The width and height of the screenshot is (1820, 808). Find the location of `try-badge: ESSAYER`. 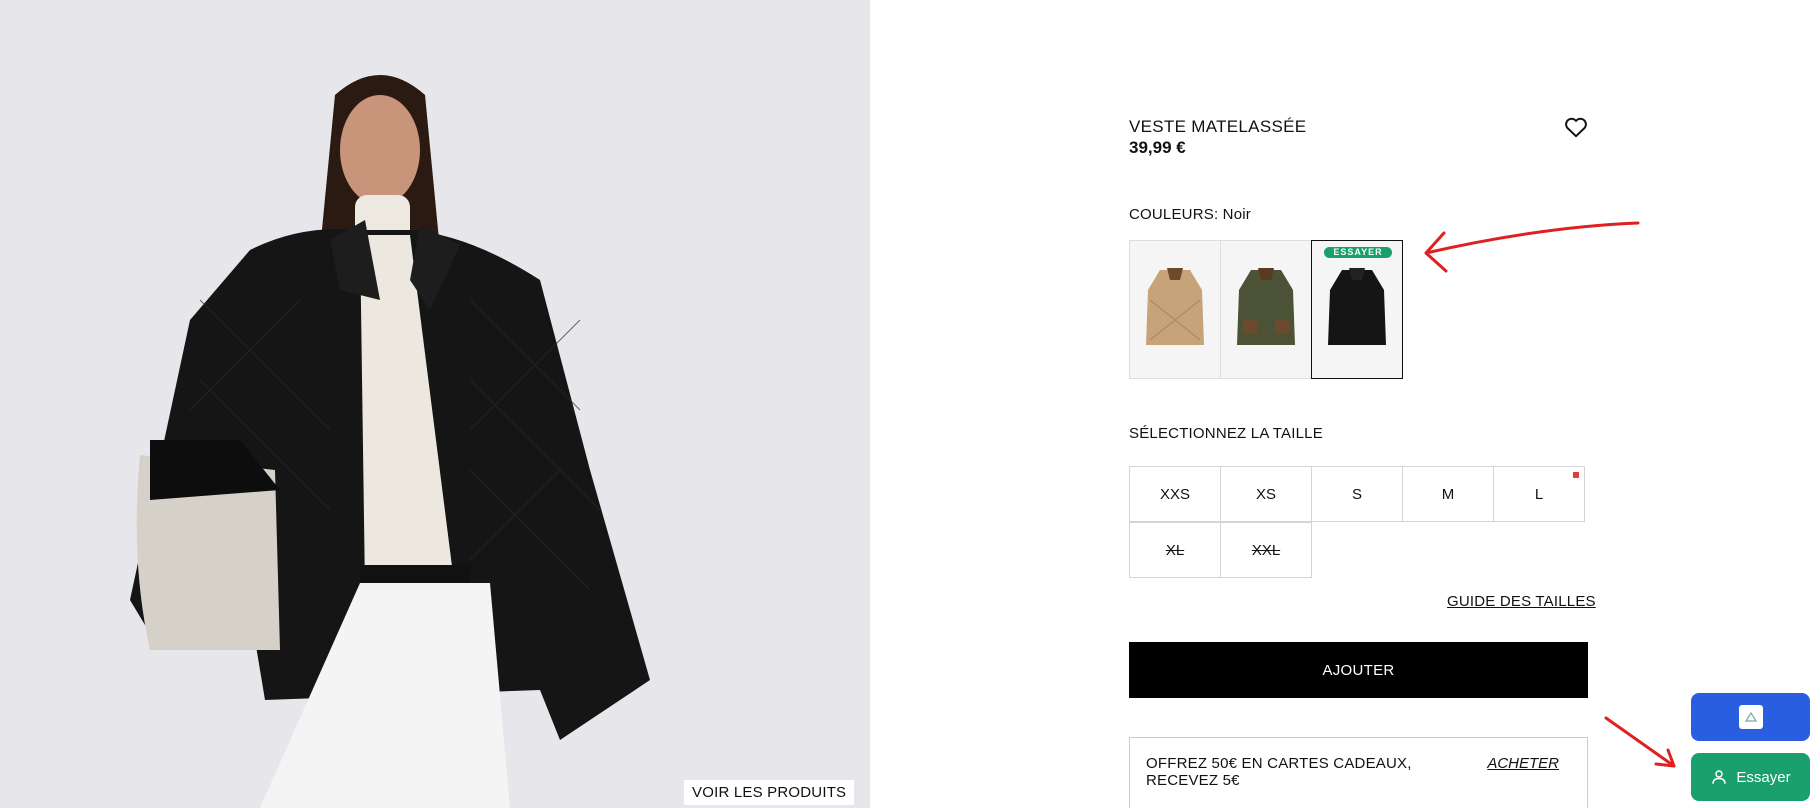

try-badge: ESSAYER is located at coordinates (1358, 252).